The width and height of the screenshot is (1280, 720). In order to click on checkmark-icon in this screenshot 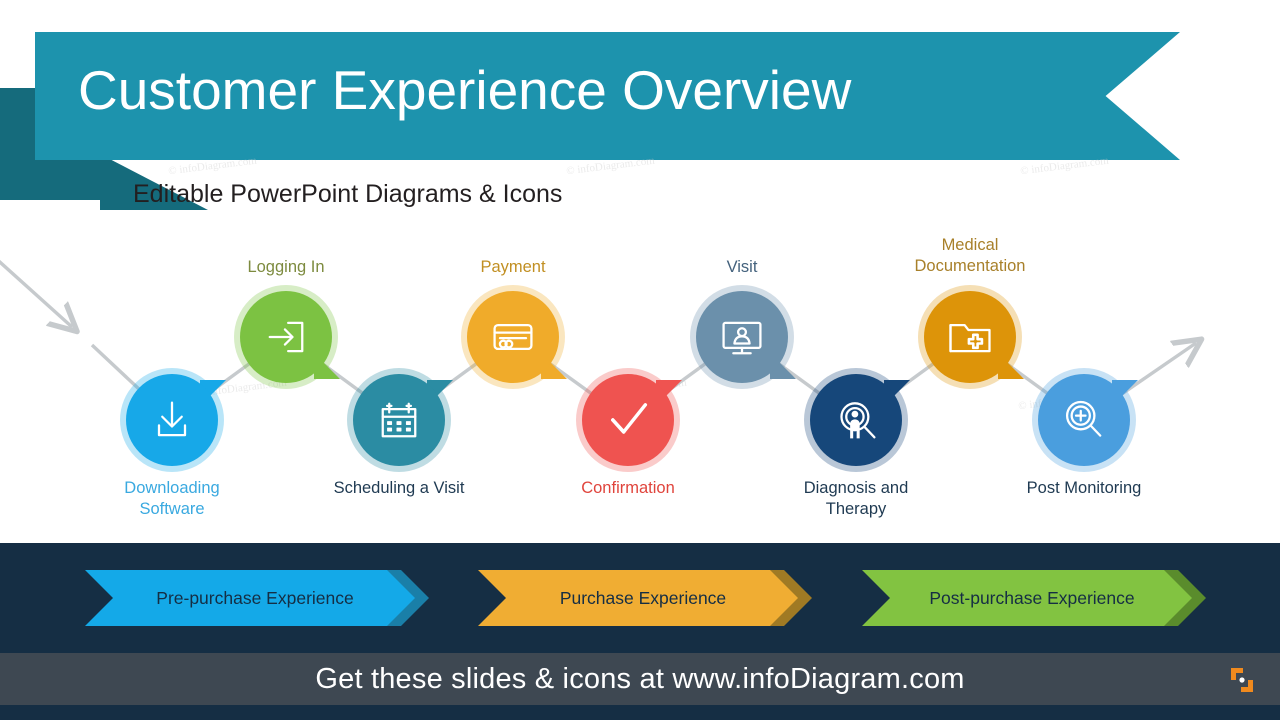, I will do `click(628, 420)`.